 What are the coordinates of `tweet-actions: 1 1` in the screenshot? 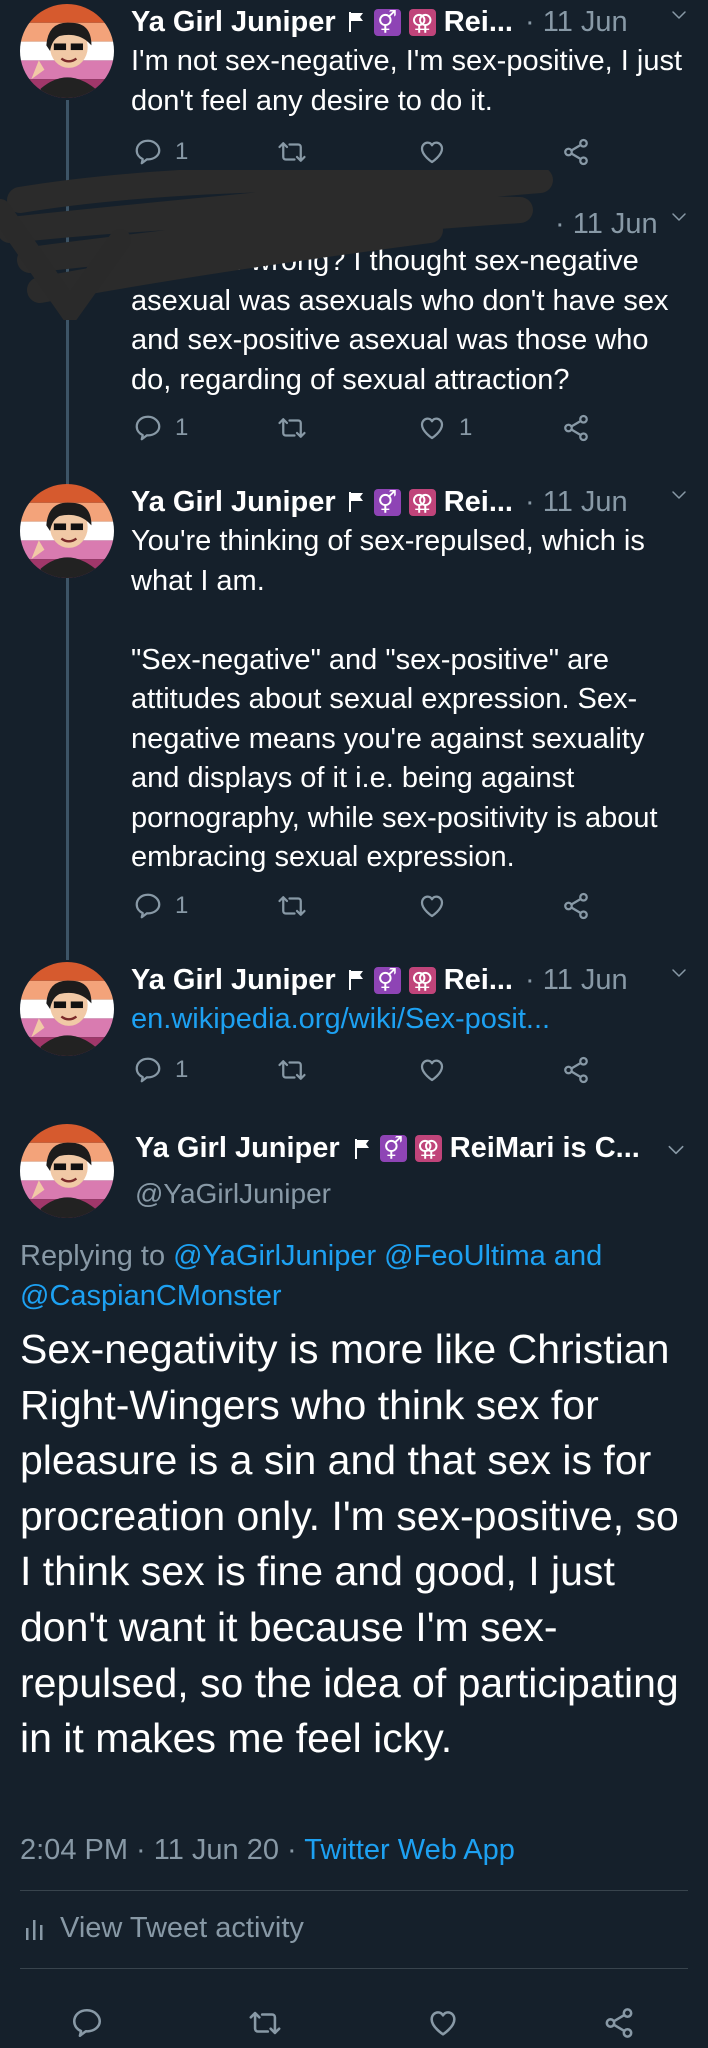 It's located at (366, 428).